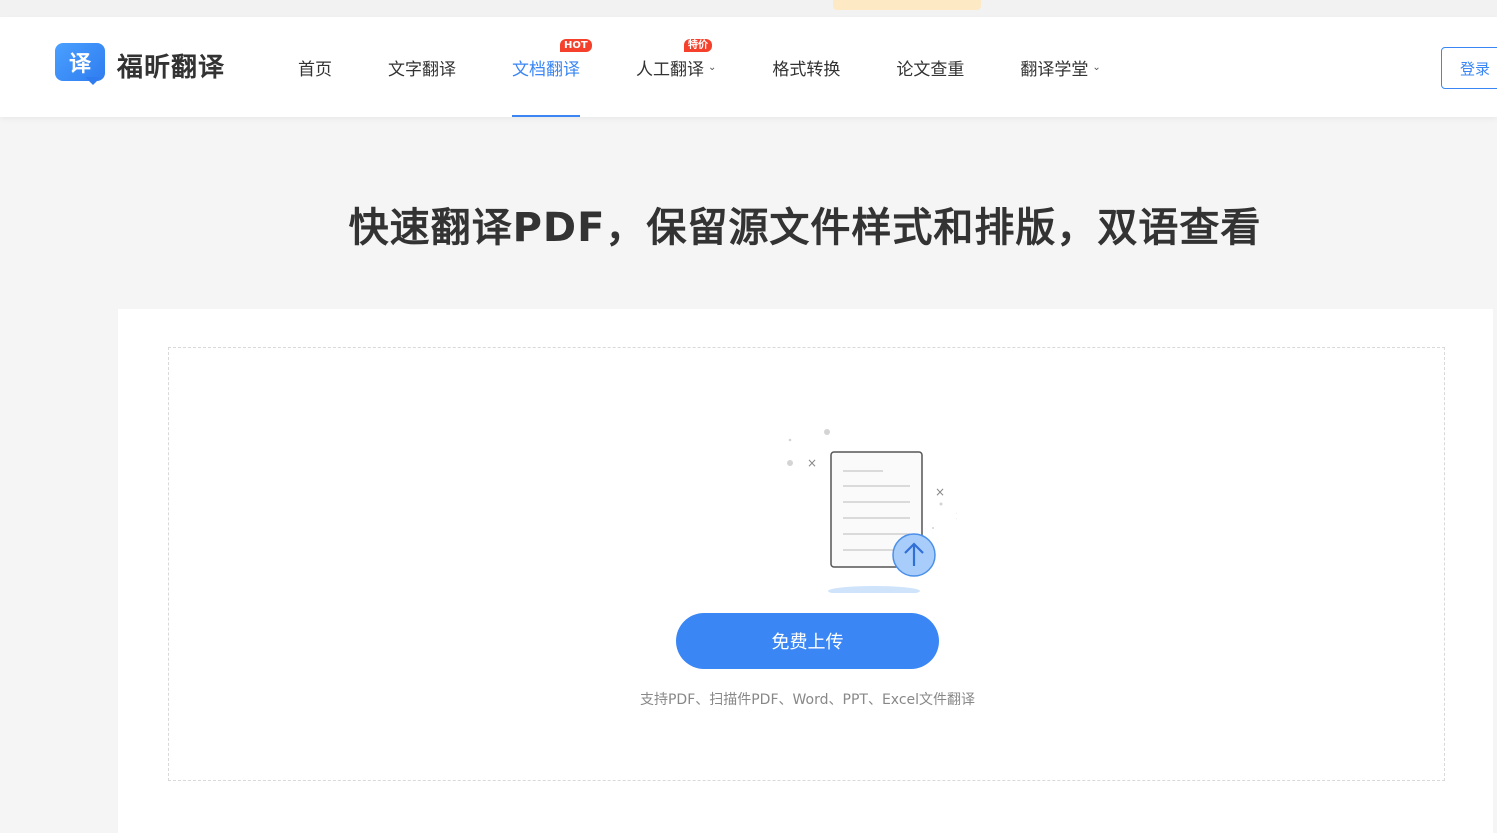  I want to click on nav-item-label: 人工翻译, so click(670, 69).